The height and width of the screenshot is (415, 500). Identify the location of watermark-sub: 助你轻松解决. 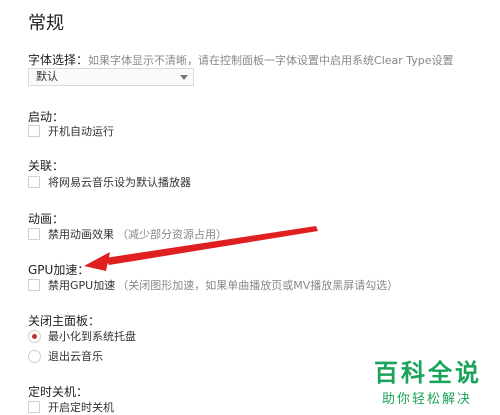
(427, 399).